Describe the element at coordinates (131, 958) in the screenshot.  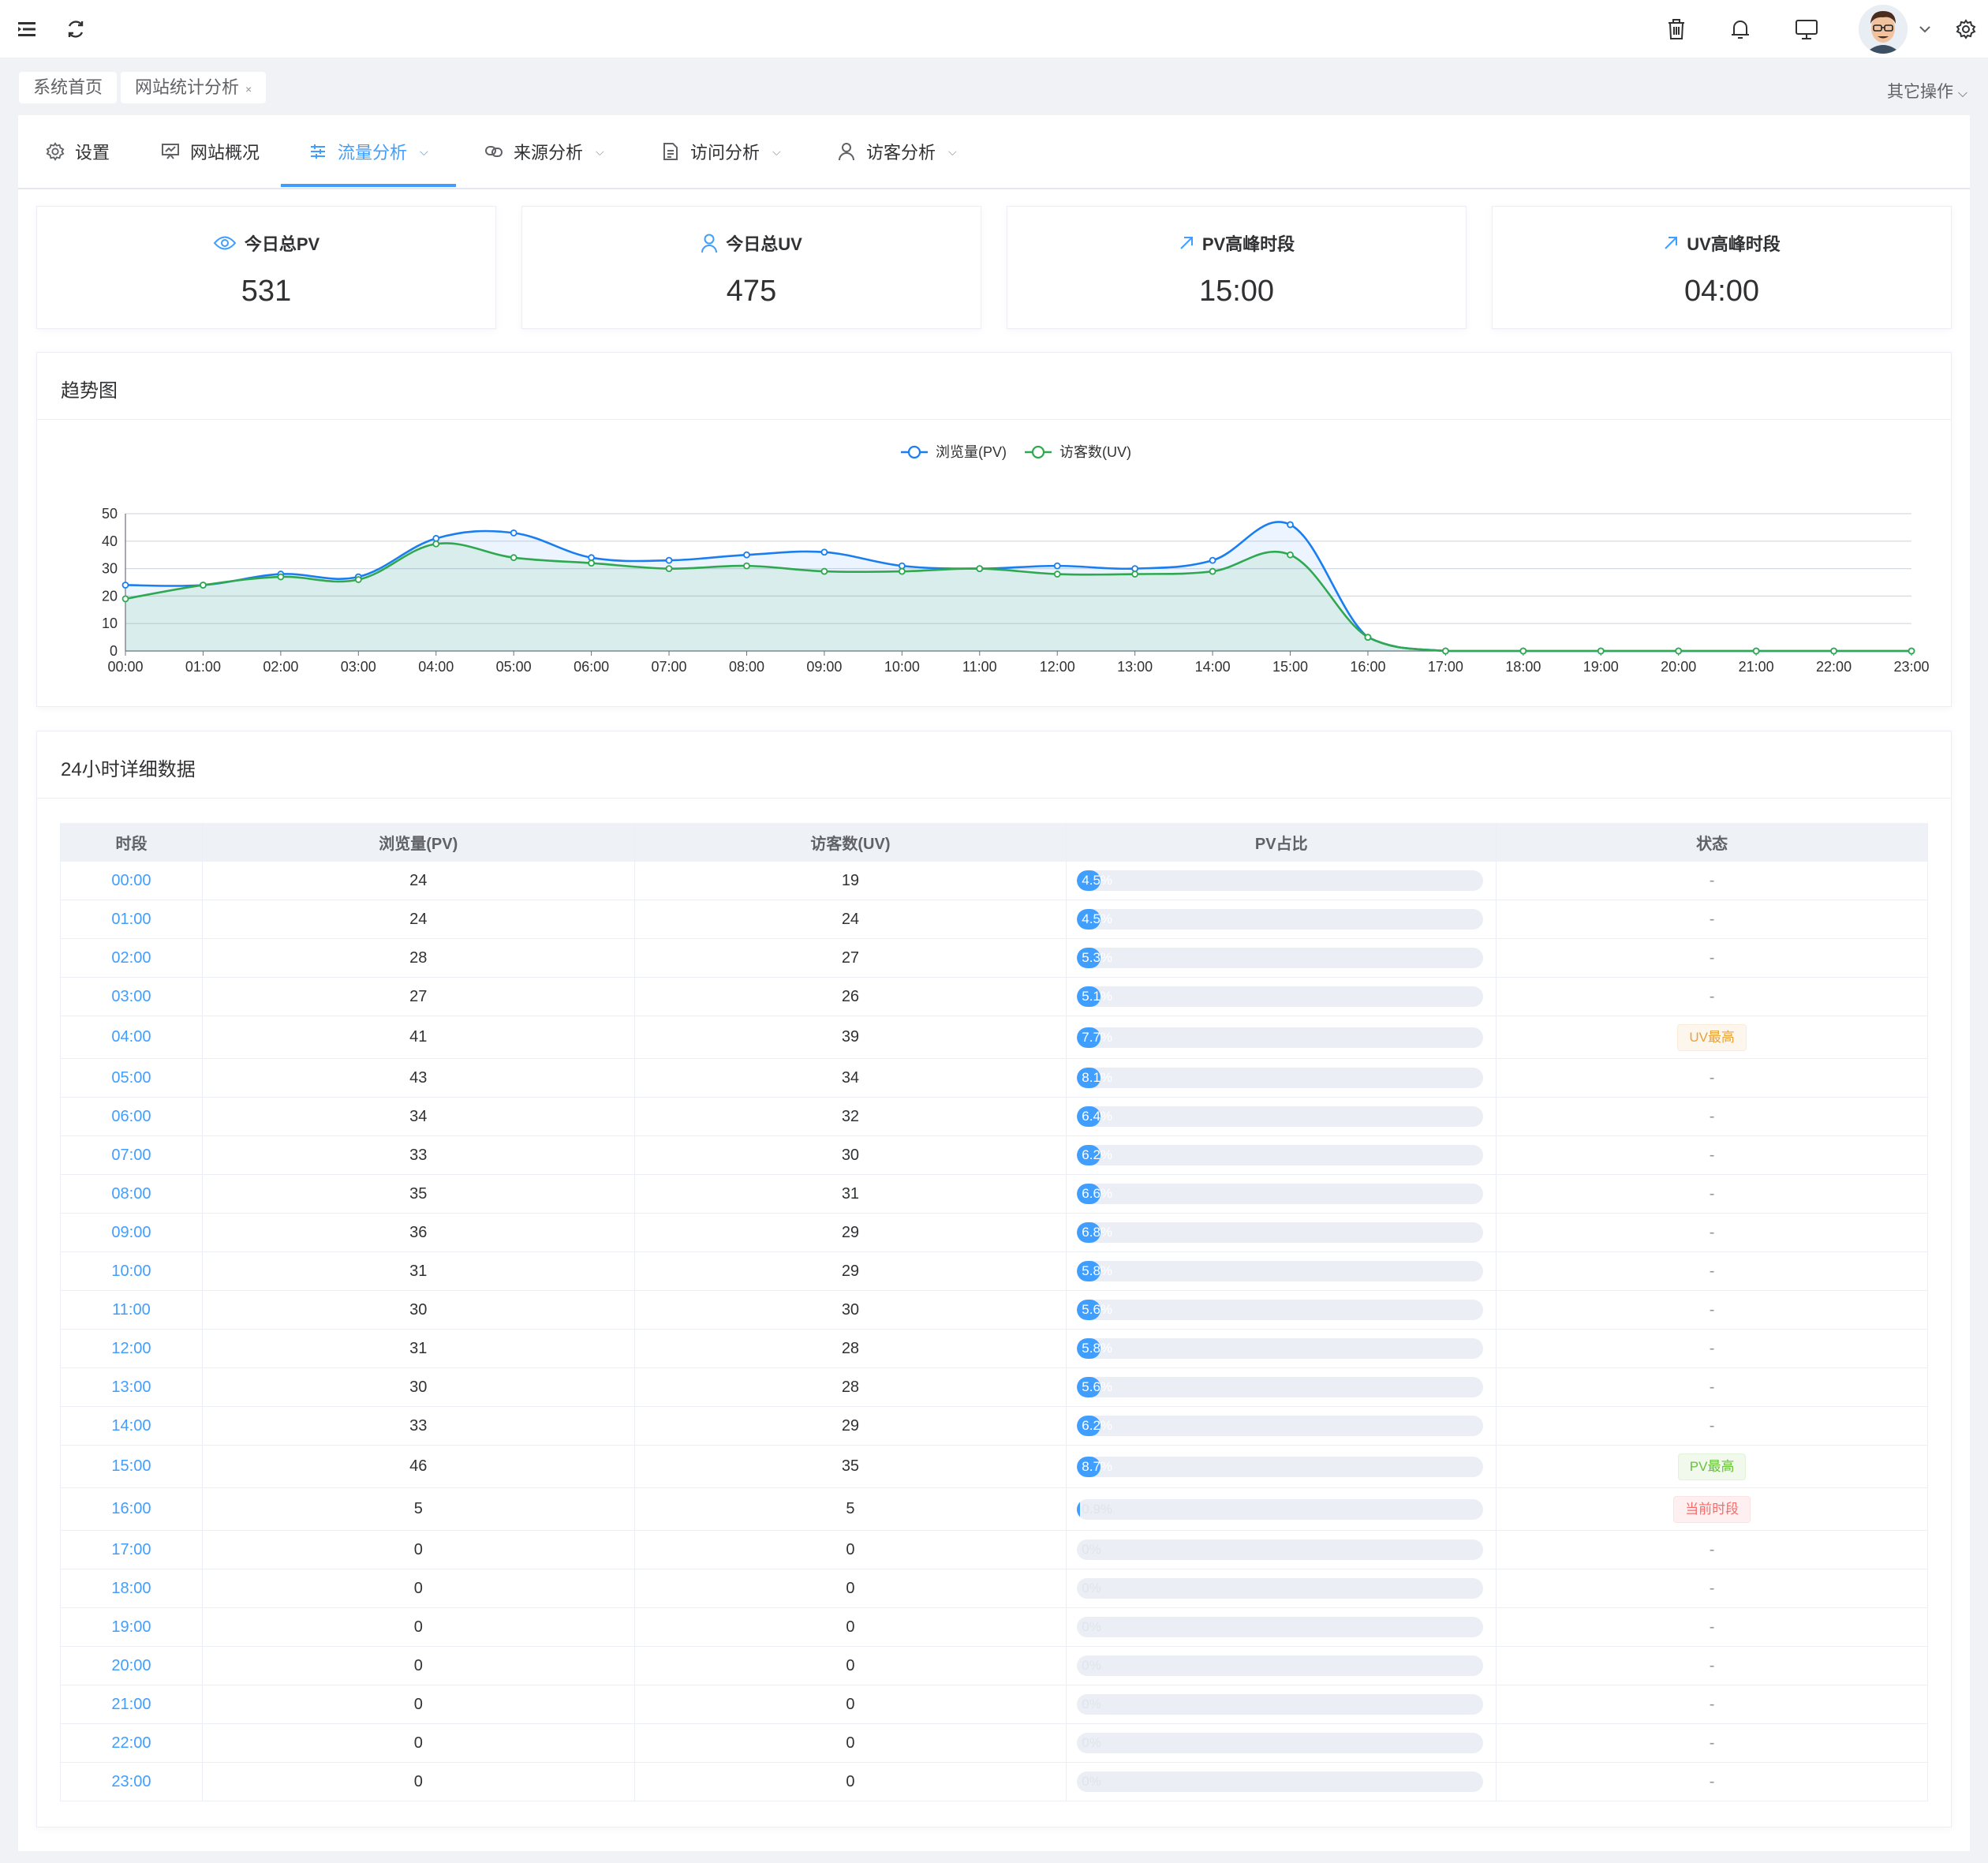
I see `time-cell: 02:00` at that location.